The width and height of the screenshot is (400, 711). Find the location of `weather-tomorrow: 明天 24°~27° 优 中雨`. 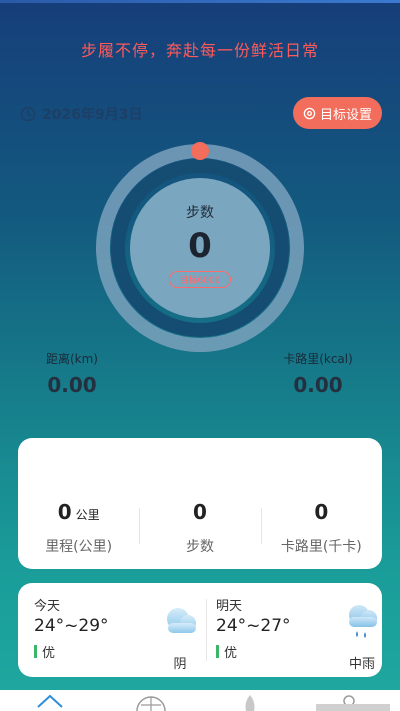

weather-tomorrow: 明天 24°~27° 优 中雨 is located at coordinates (306, 633).